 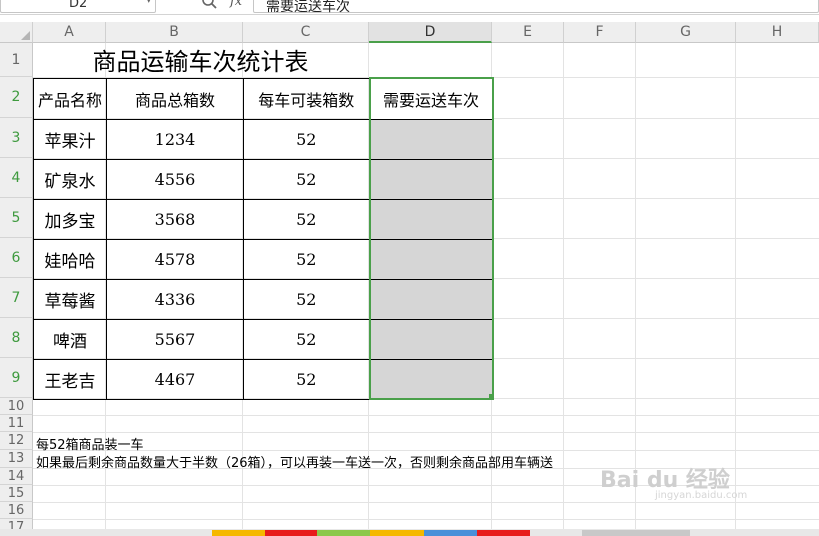 What do you see at coordinates (16, 32) in the screenshot?
I see `select-all-corner` at bounding box center [16, 32].